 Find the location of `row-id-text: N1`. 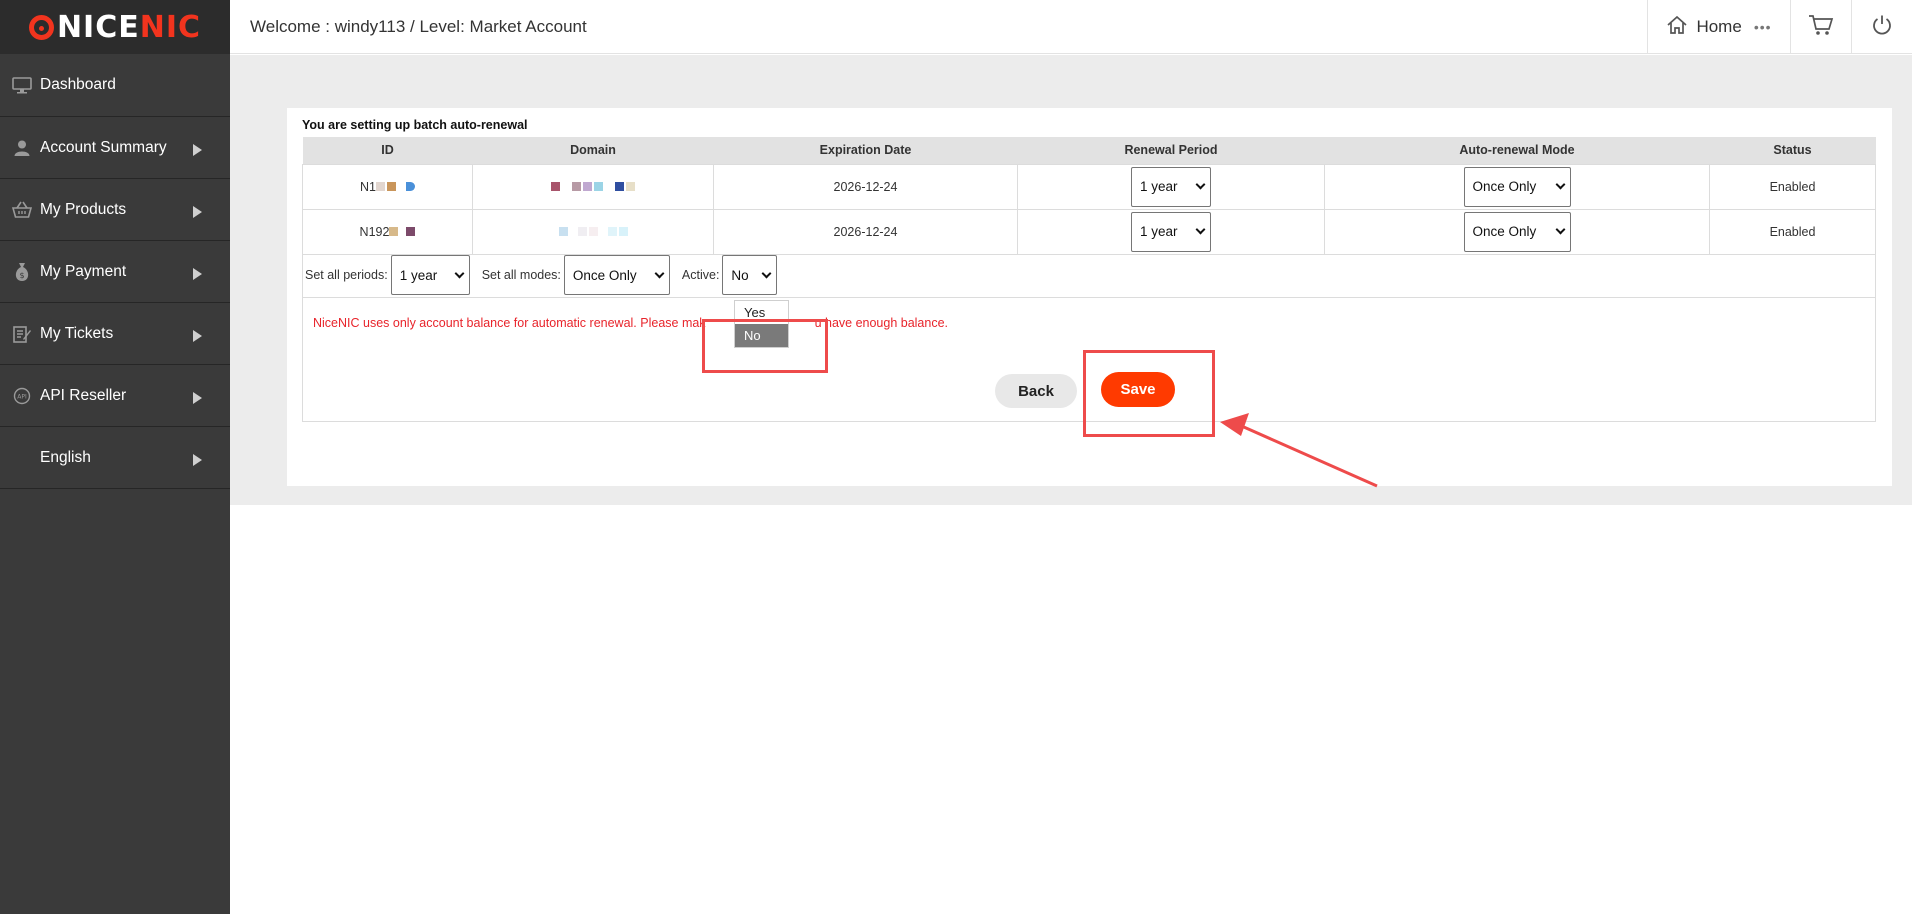

row-id-text: N1 is located at coordinates (368, 186).